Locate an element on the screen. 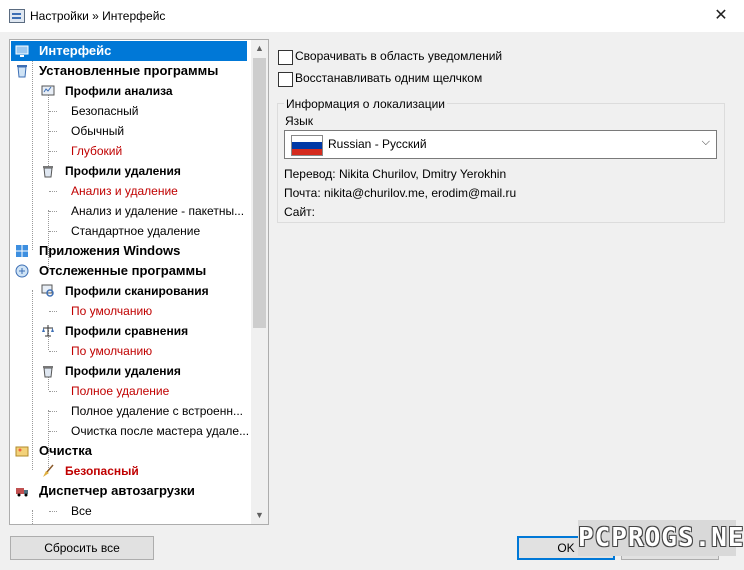 This screenshot has width=744, height=570. tree-scrollbar: ▲ ▼ is located at coordinates (259, 282).